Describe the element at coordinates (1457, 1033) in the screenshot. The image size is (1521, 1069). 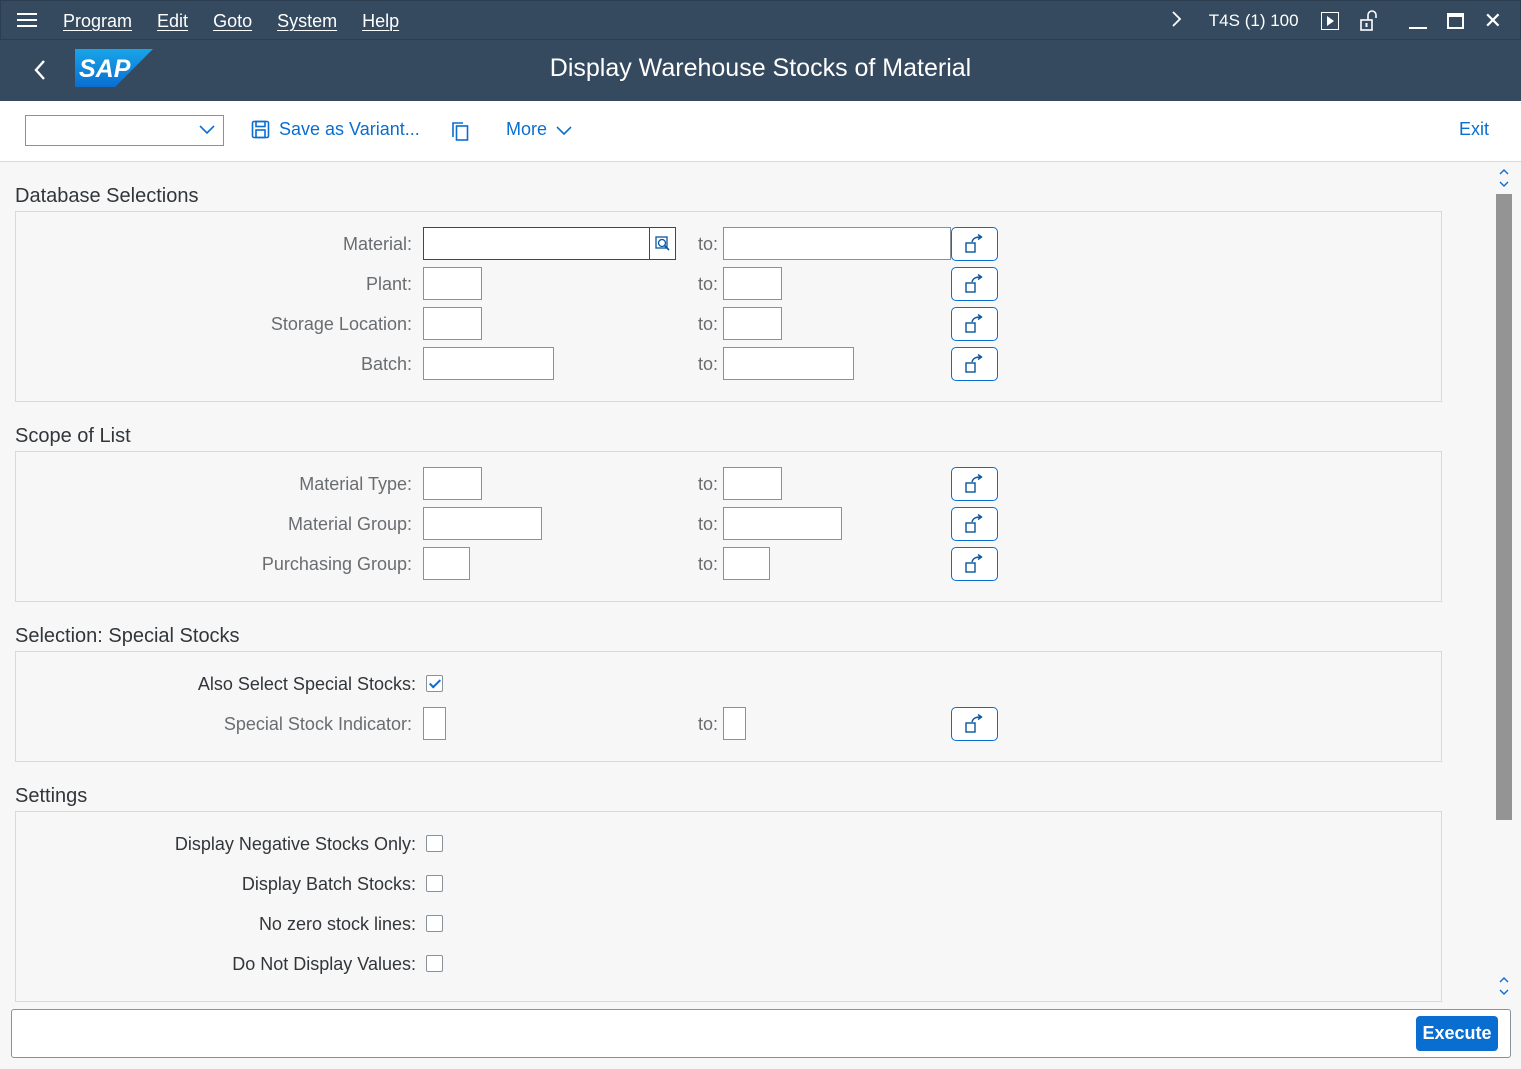
I see `execute-button: Execute` at that location.